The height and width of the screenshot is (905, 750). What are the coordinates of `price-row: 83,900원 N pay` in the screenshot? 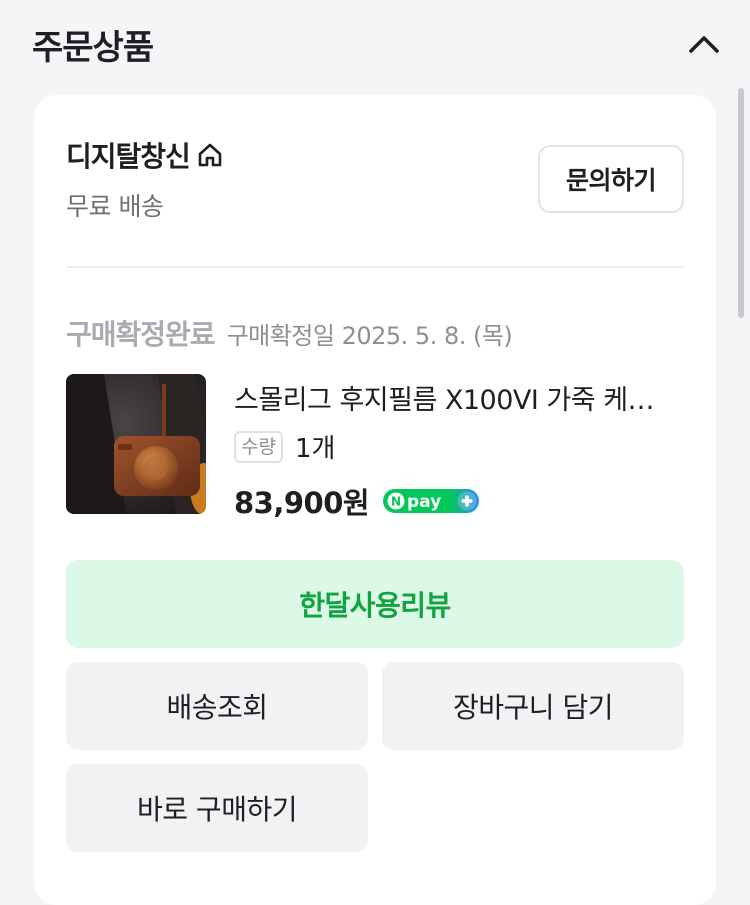 It's located at (357, 501).